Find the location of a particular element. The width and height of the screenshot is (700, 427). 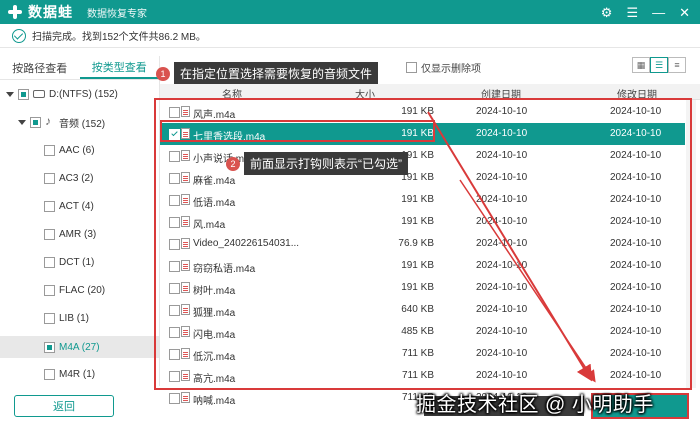

close-icon: ✕ is located at coordinates (684, 12).